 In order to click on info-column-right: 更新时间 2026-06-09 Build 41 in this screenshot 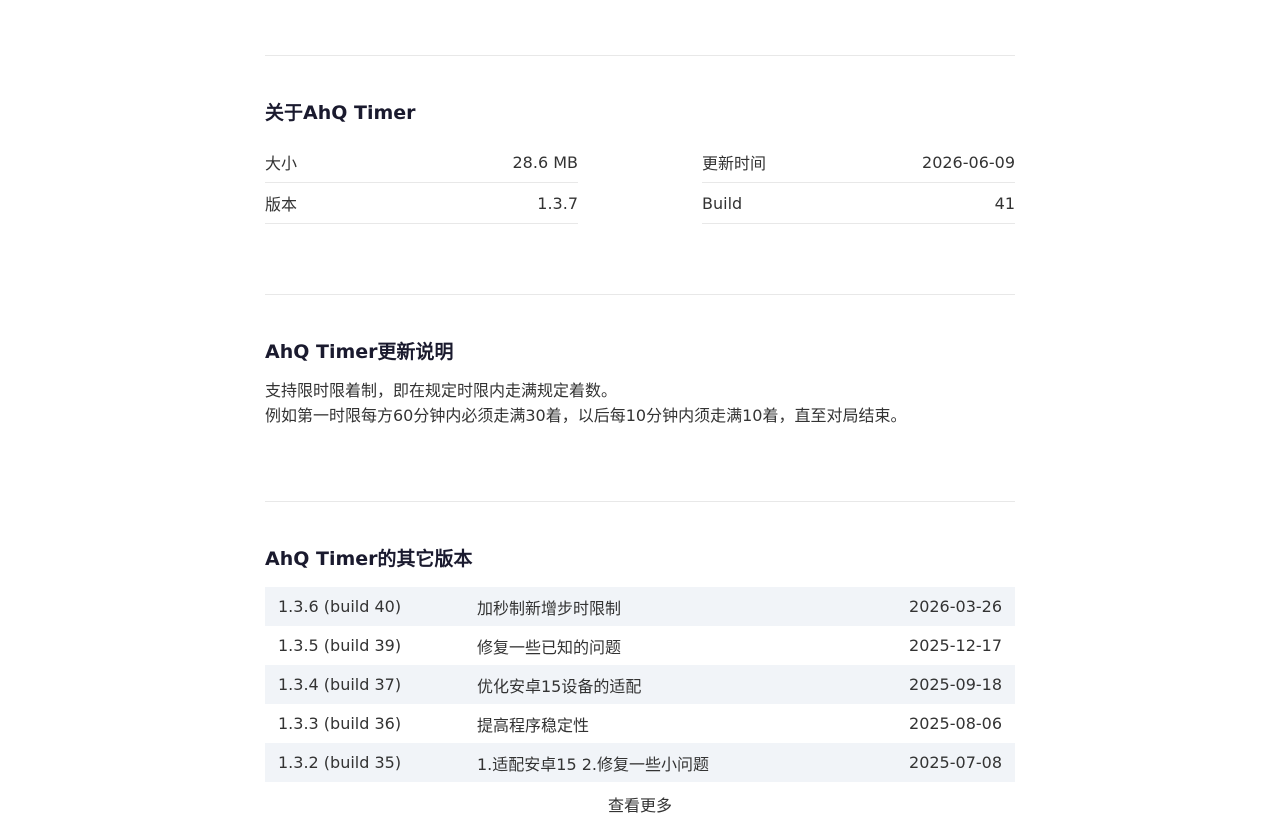, I will do `click(858, 183)`.